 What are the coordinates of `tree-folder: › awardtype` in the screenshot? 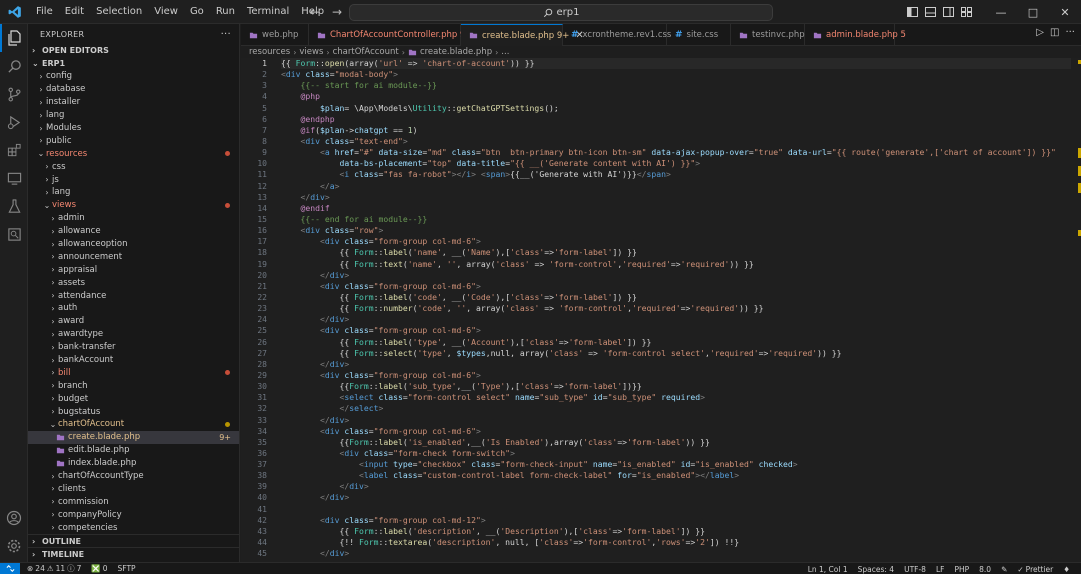 It's located at (133, 334).